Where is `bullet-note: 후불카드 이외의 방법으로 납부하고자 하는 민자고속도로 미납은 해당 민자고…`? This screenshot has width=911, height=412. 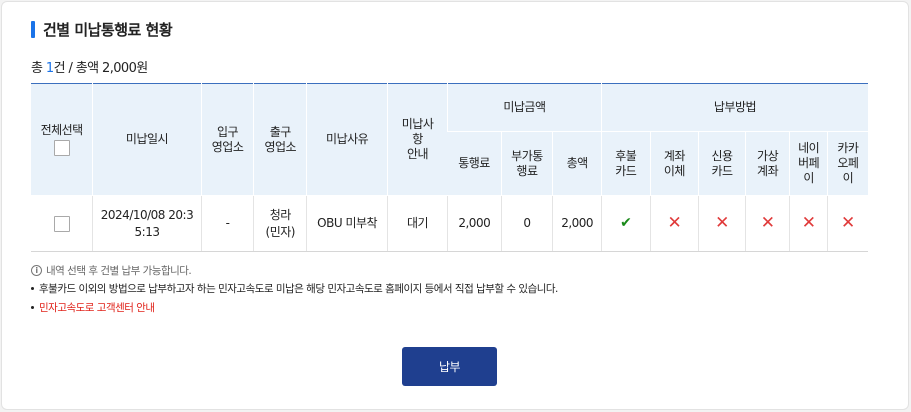
bullet-note: 후불카드 이외의 방법으로 납부하고자 하는 민자고속도로 미납은 해당 민자고… is located at coordinates (294, 288).